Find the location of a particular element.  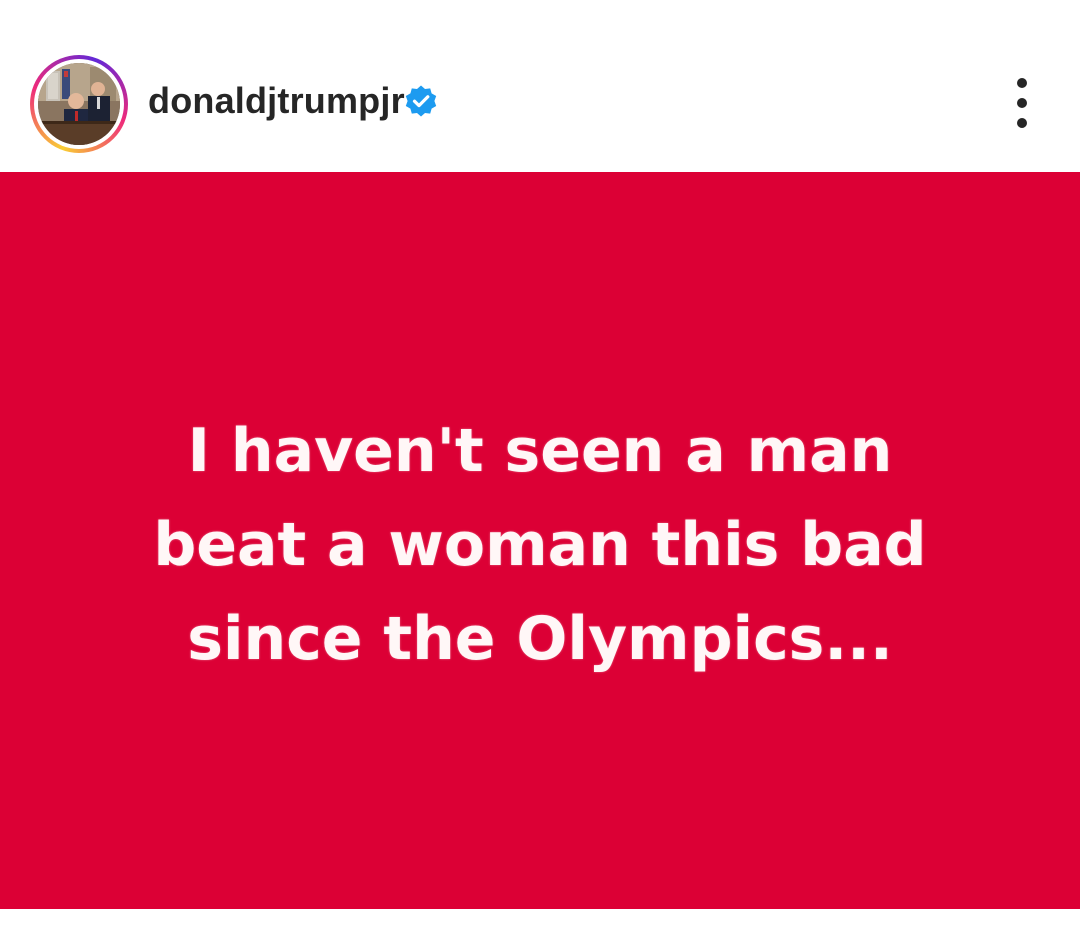

more-options-button is located at coordinates (1022, 103).